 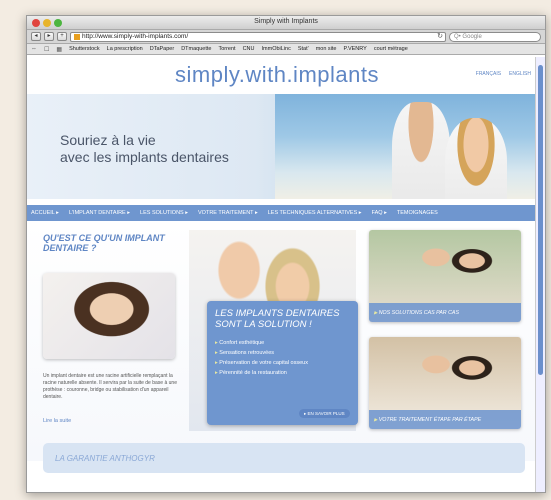 I want to click on favicon-icon, so click(x=77, y=36).